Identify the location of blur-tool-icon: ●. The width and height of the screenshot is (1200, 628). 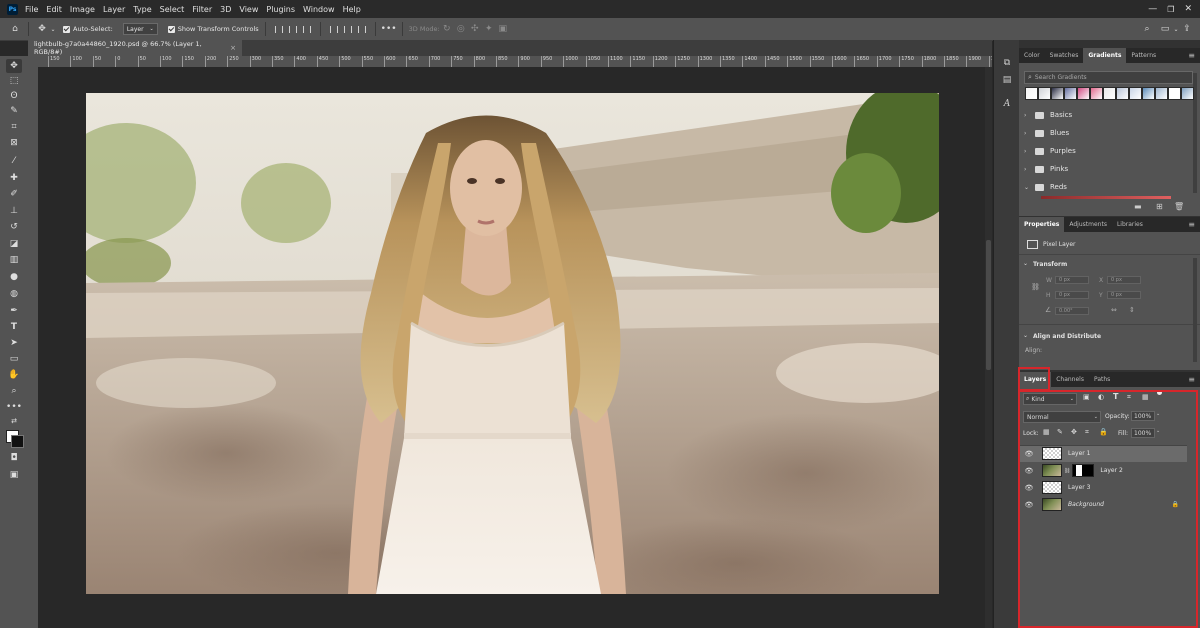
(14, 277).